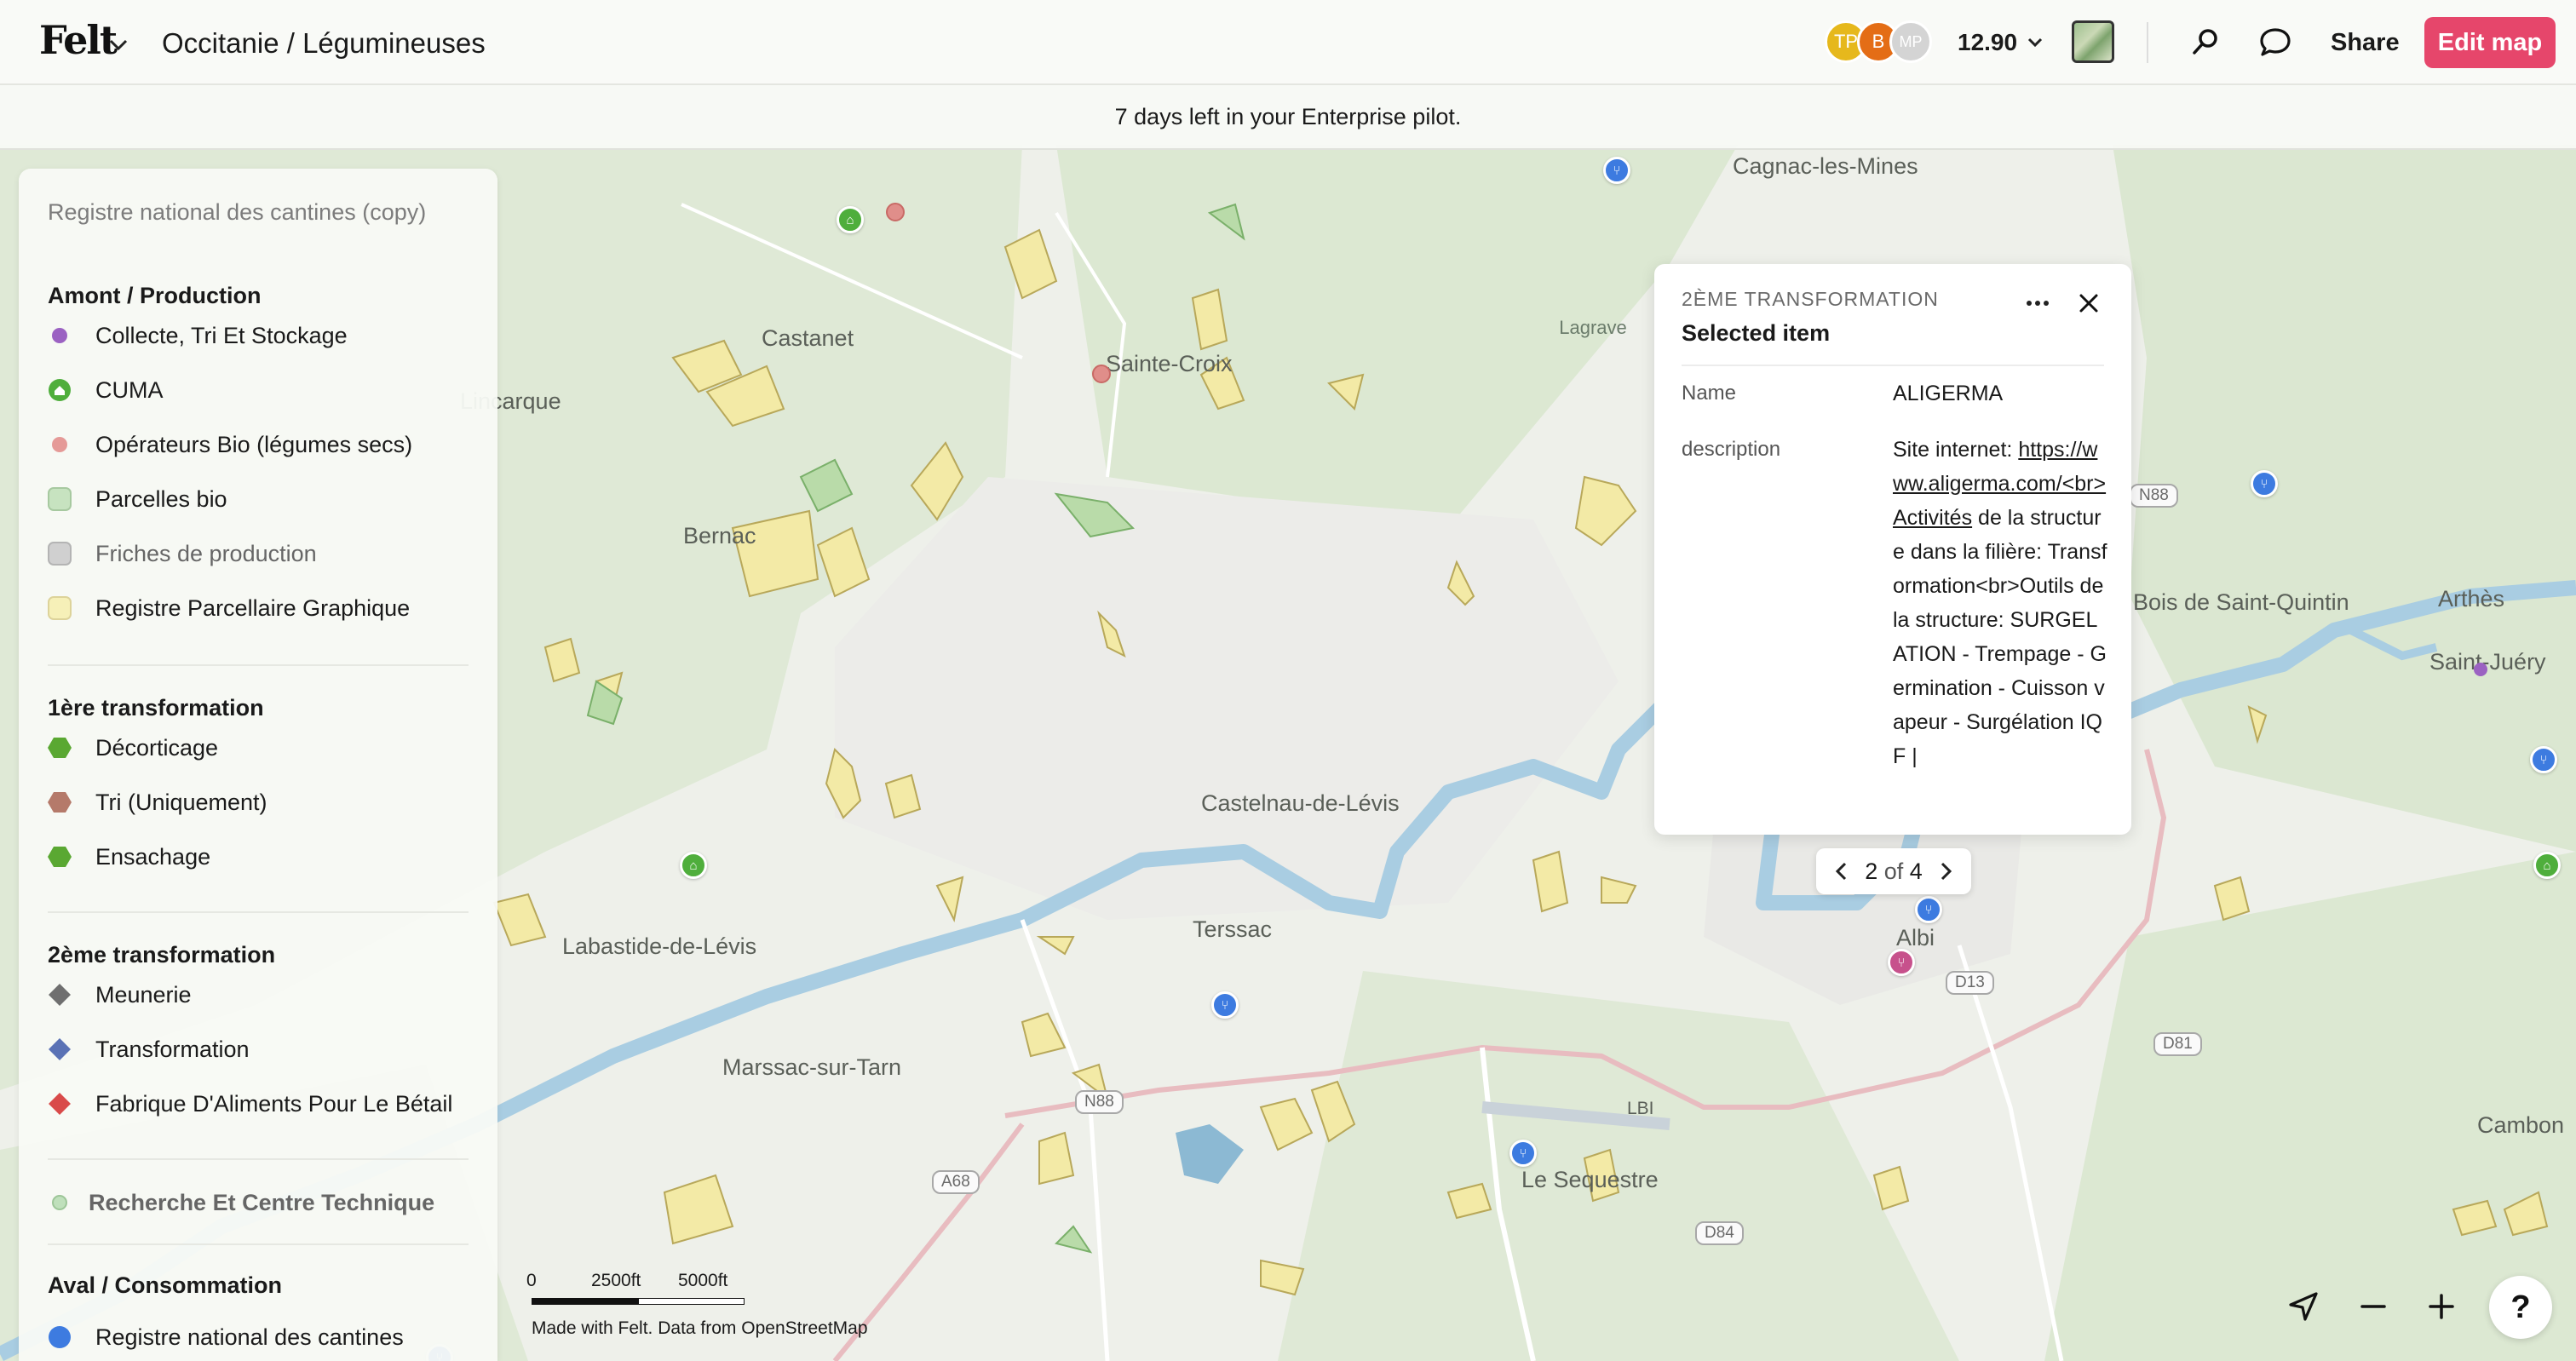 Image resolution: width=2576 pixels, height=1361 pixels. Describe the element at coordinates (1593, 327) in the screenshot. I see `place-label: Lagrave` at that location.